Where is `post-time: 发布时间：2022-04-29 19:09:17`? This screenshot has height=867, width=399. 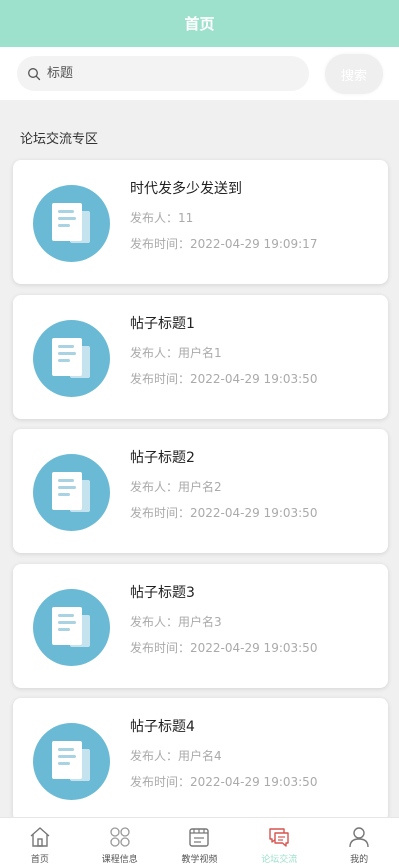 post-time: 发布时间：2022-04-29 19:09:17 is located at coordinates (224, 244).